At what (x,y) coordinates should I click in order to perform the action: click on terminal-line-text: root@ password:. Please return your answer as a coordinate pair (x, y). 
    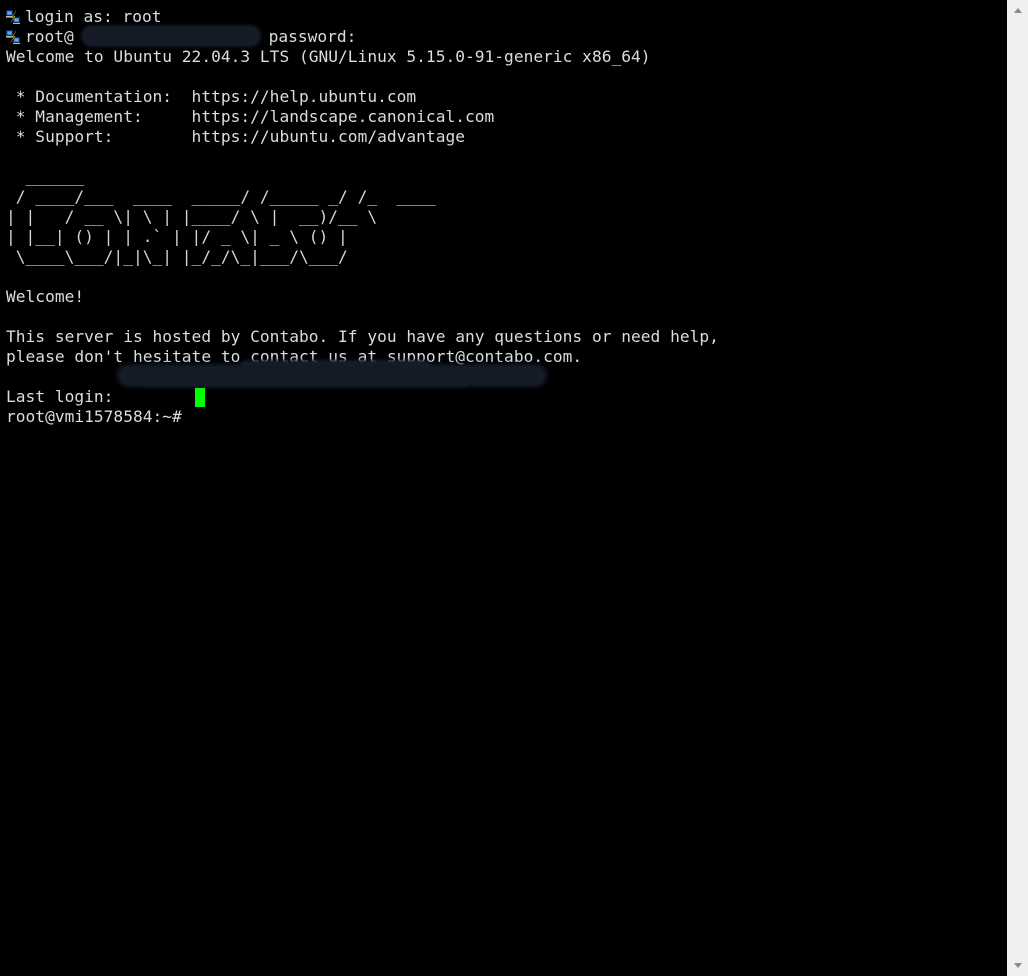
    Looking at the image, I should click on (191, 36).